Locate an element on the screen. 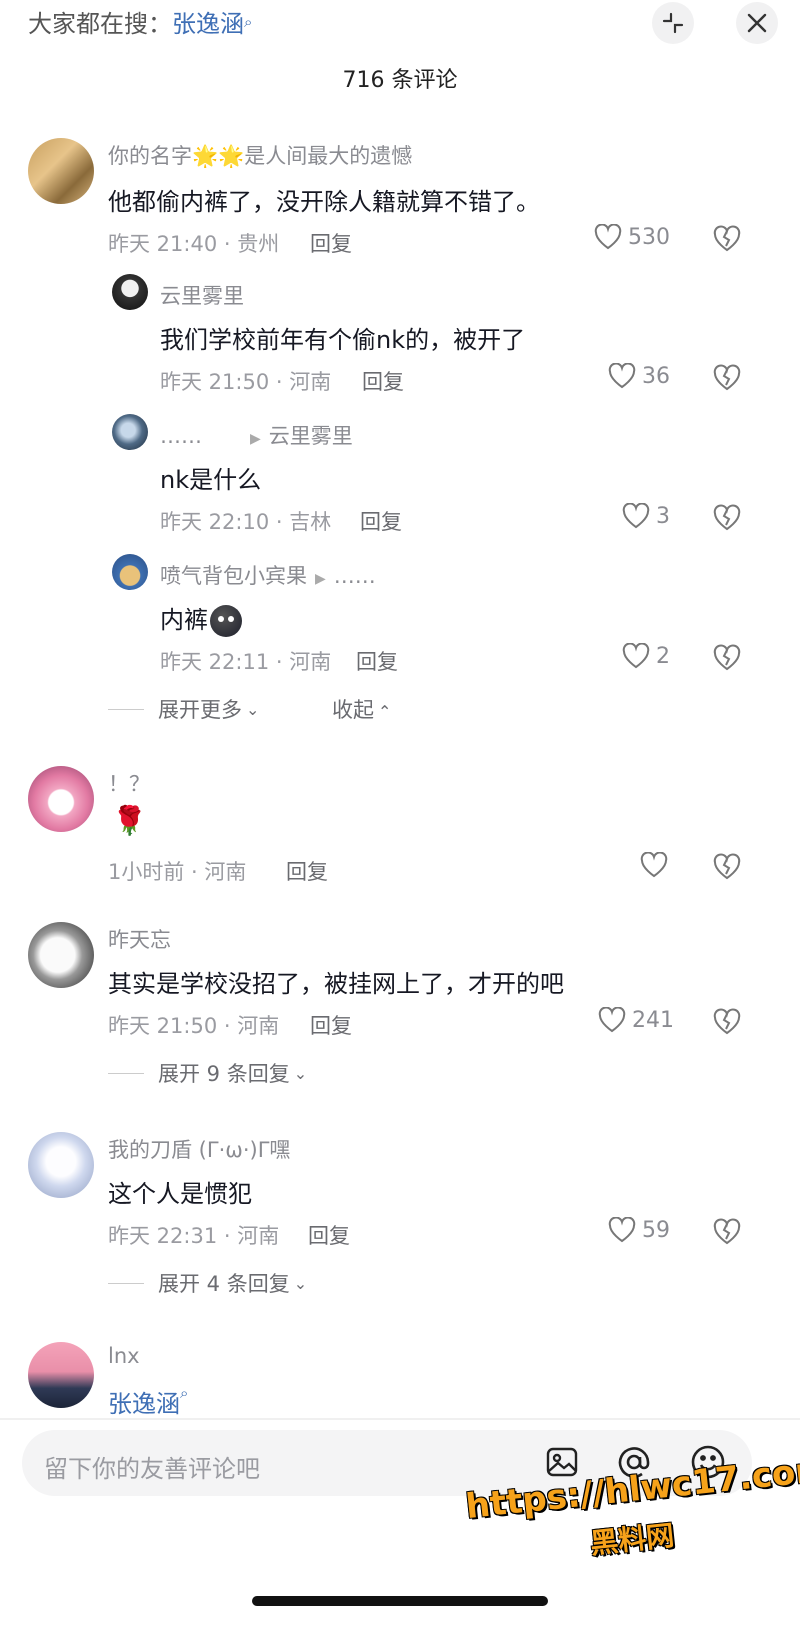  comment-username: 昨天忘 is located at coordinates (139, 939).